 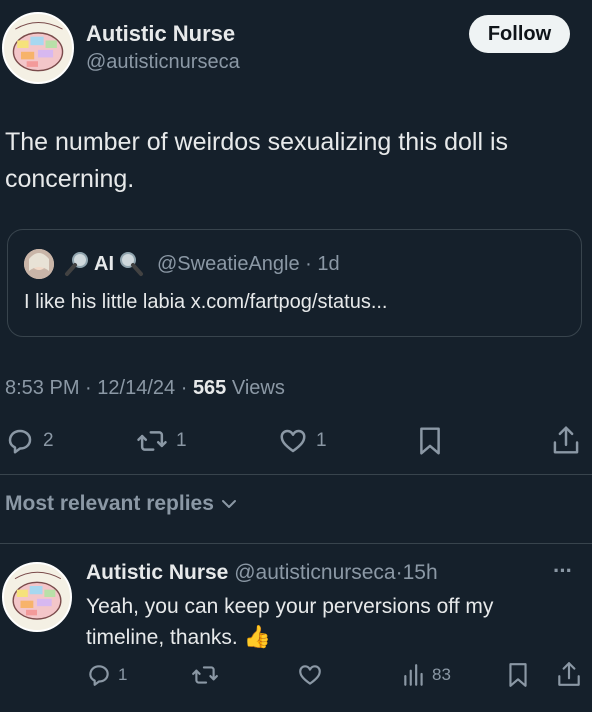 I want to click on quote-avatar, so click(x=39, y=264).